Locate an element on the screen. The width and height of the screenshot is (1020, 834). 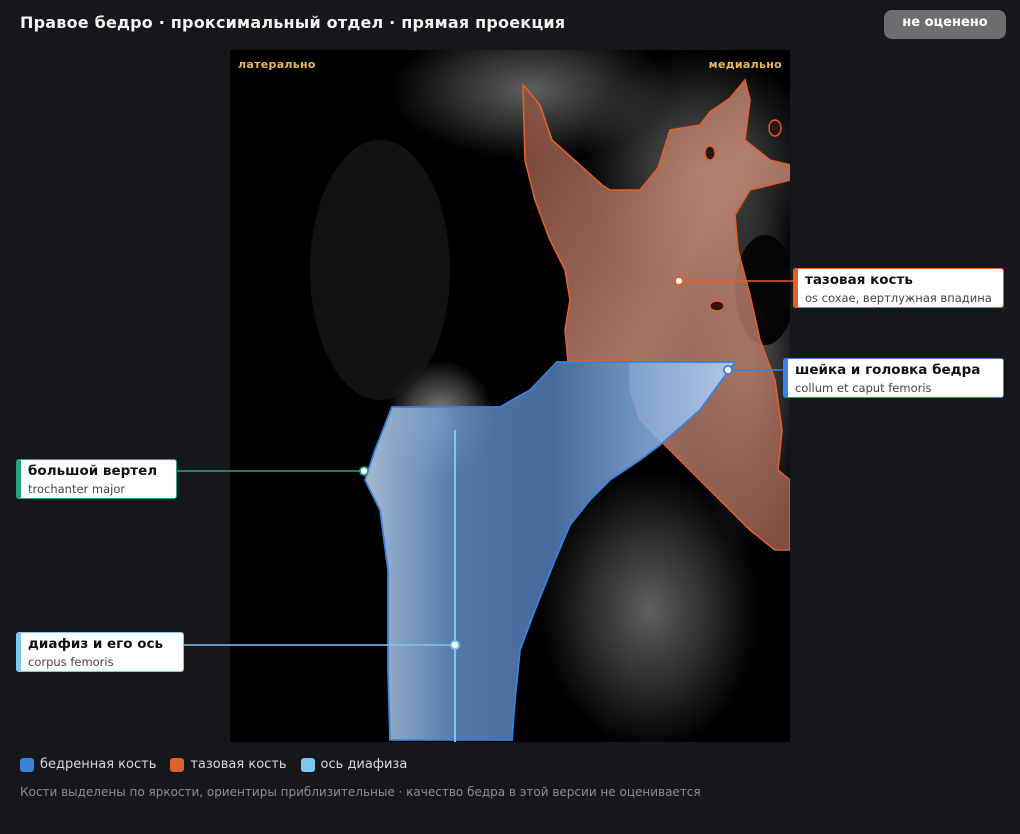
legend-item-axis: ось диафиза is located at coordinates (354, 764).